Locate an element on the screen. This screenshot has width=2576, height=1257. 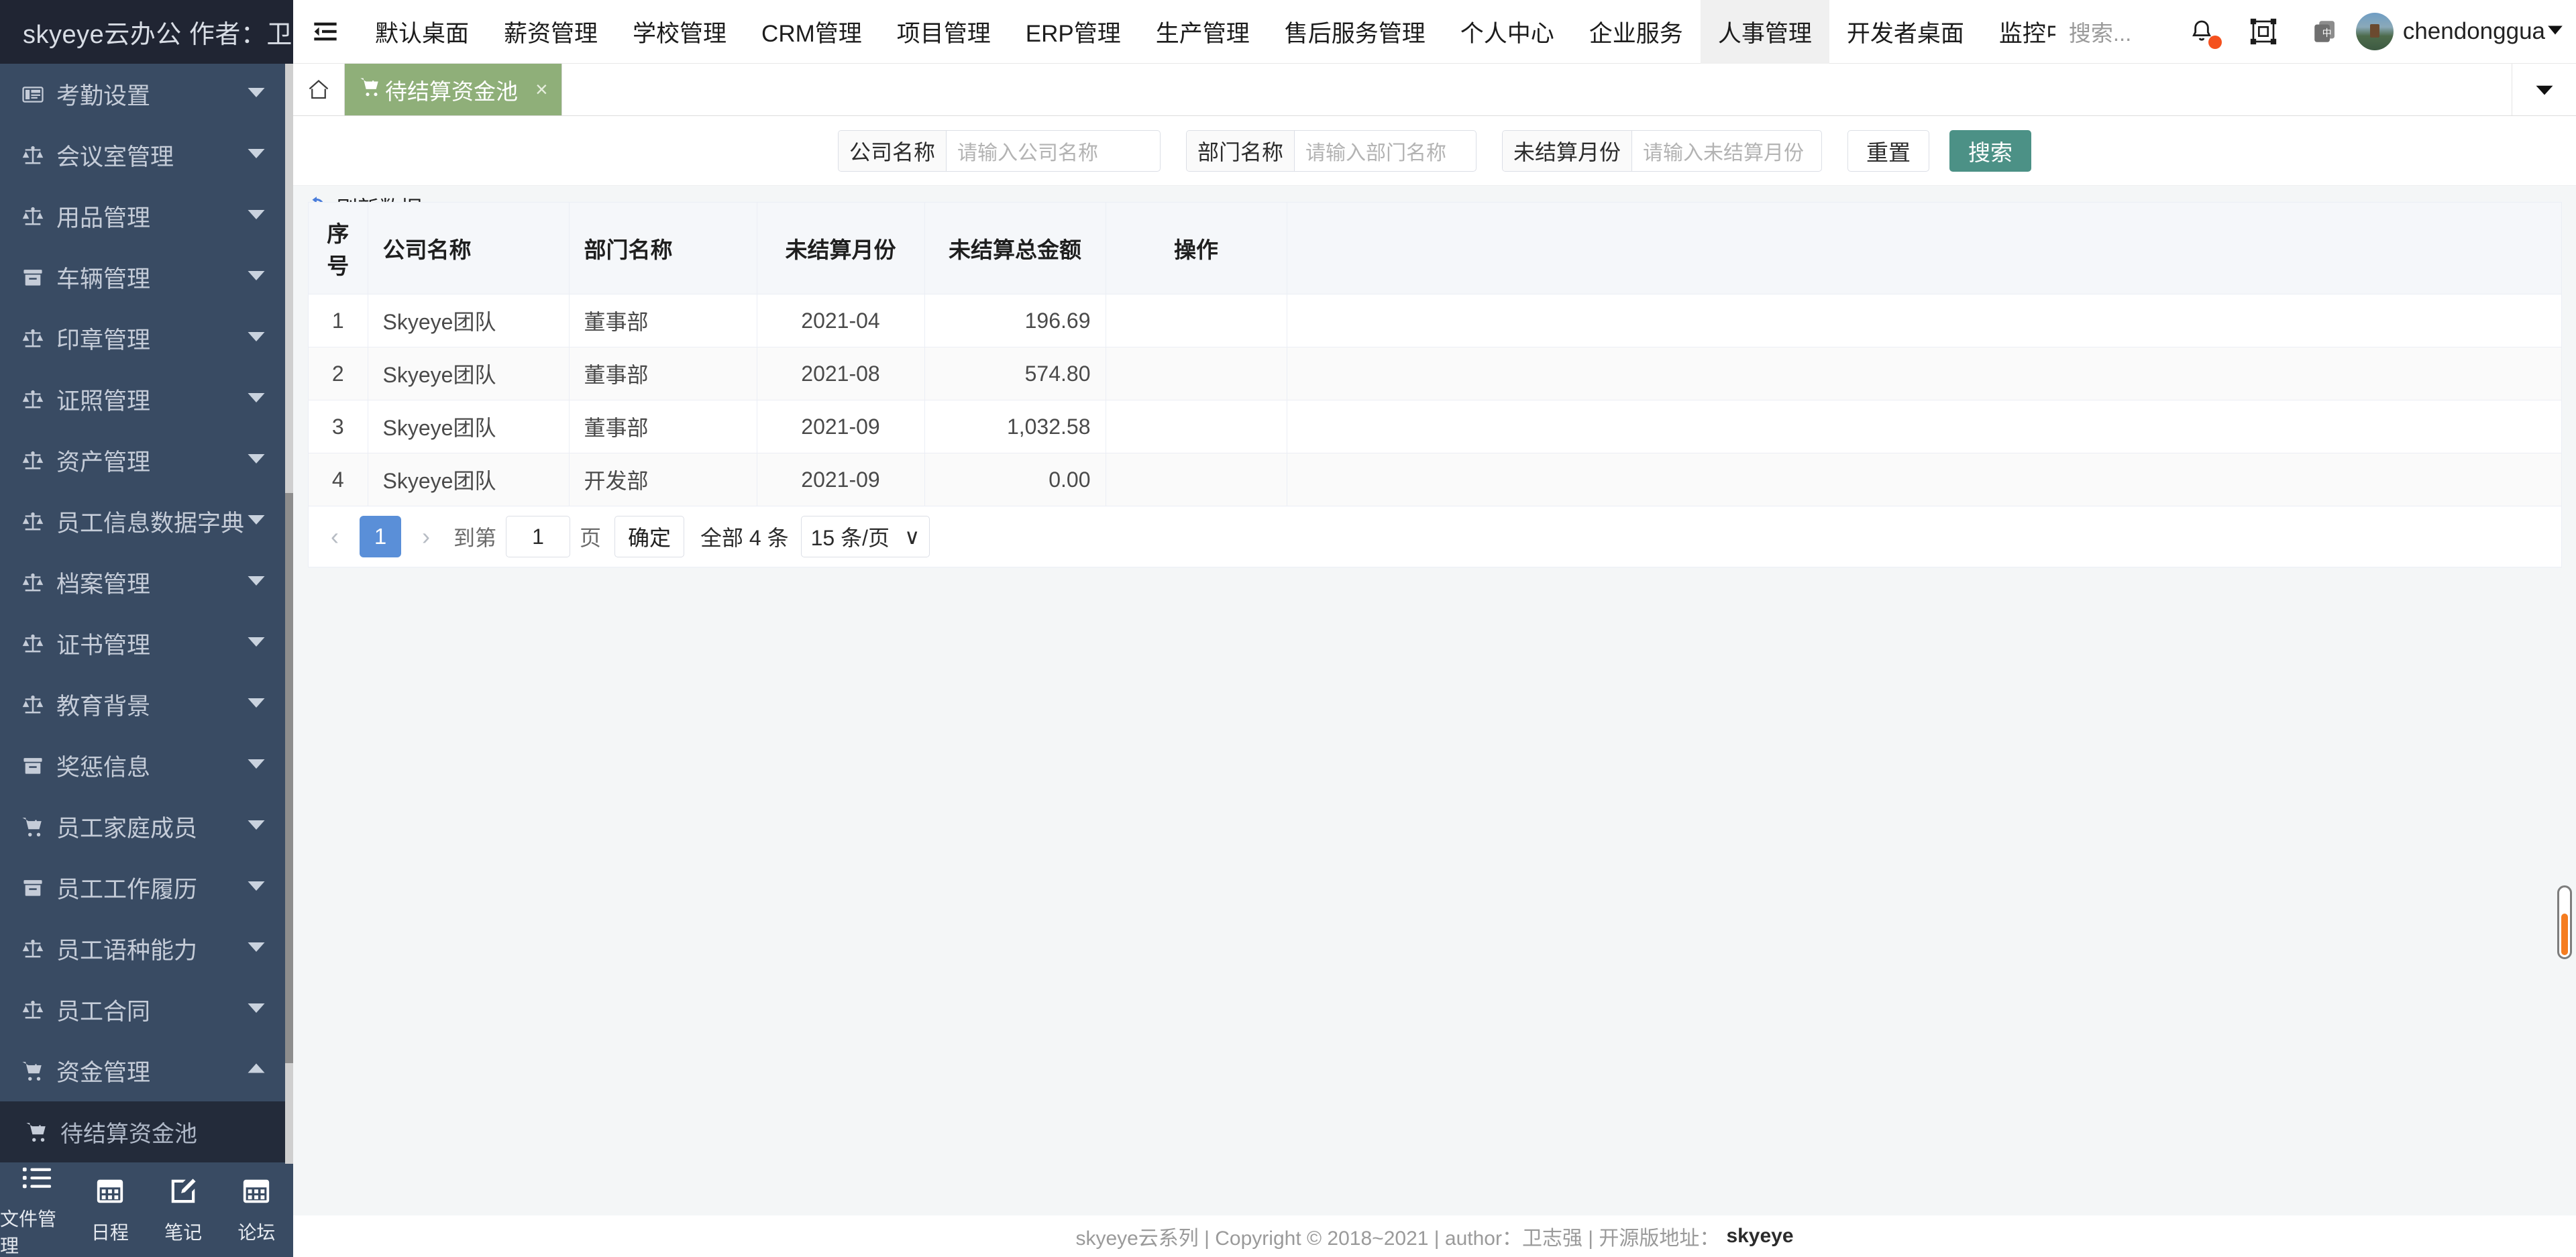
sidebar-scrollbar is located at coordinates (289, 614).